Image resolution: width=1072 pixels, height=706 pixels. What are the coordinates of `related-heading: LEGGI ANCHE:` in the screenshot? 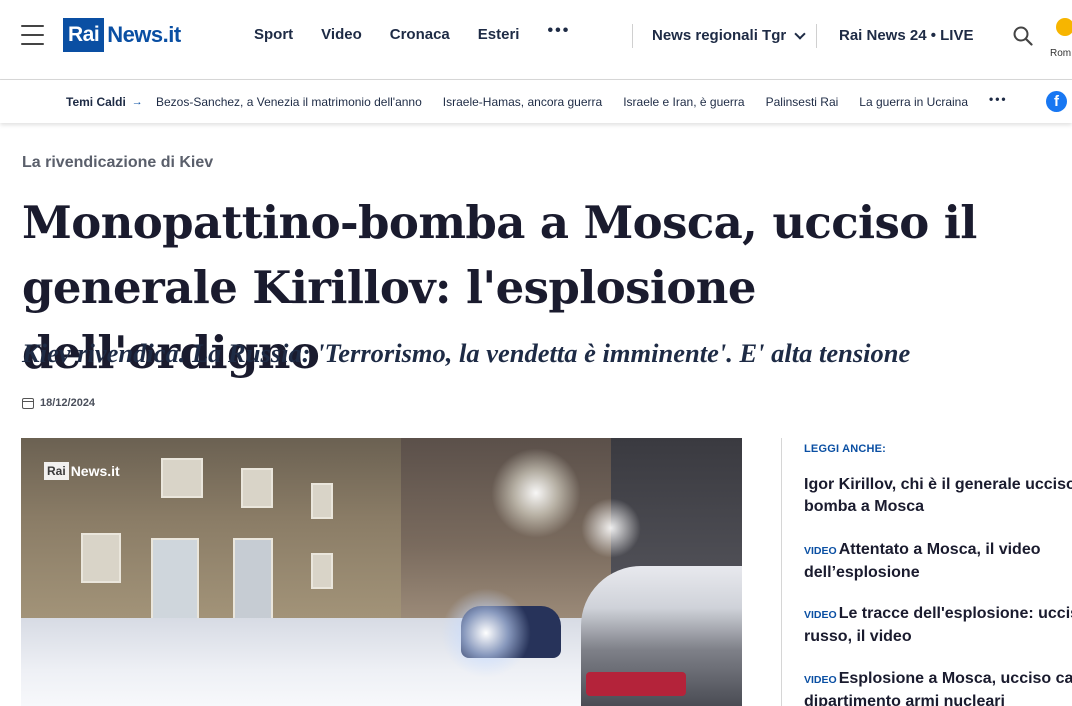 It's located at (845, 449).